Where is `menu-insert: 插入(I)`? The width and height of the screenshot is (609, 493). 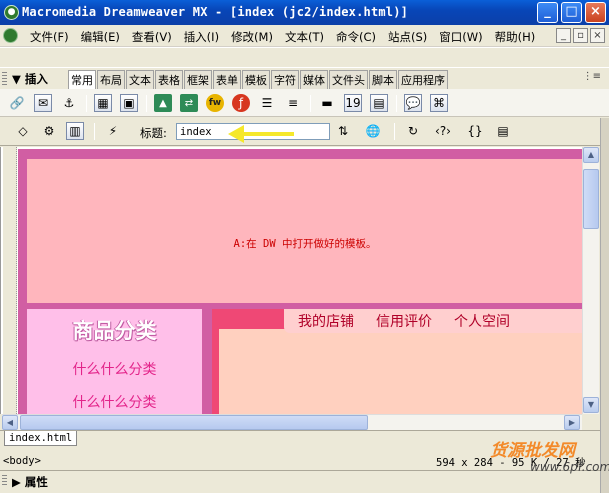
menu-insert: 插入(I) is located at coordinates (201, 37).